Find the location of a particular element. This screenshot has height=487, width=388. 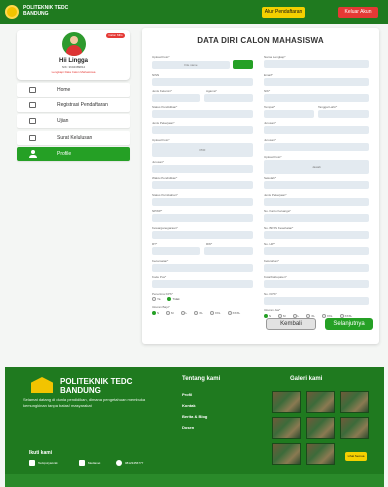

social-facebook: Tedcpolyteknik is located at coordinates (43, 463).